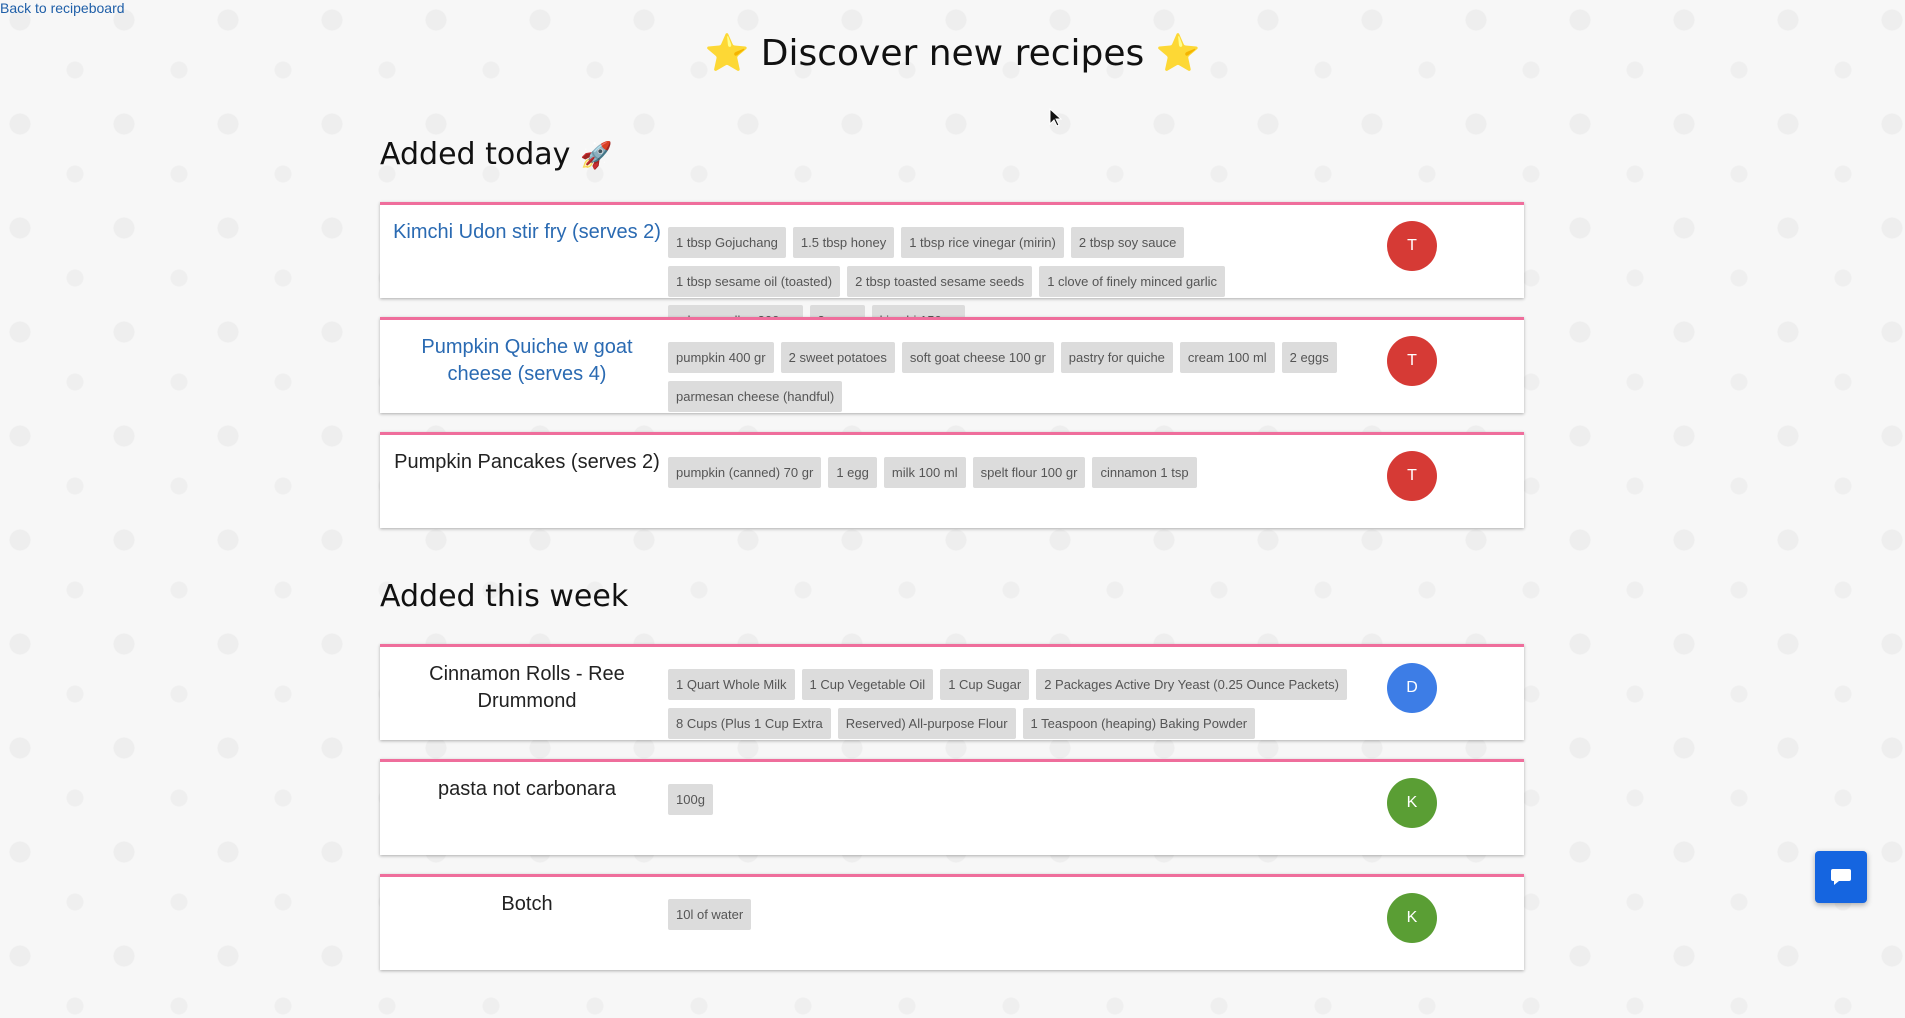  What do you see at coordinates (731, 684) in the screenshot?
I see `ingredient-tag: 1 Quart Whole Milk` at bounding box center [731, 684].